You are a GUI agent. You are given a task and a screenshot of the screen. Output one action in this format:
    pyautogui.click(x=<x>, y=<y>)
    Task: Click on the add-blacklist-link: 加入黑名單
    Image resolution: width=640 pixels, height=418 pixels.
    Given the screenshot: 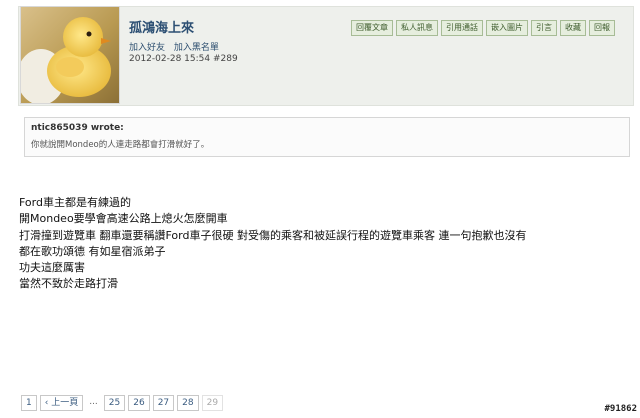 What is the action you would take?
    pyautogui.click(x=196, y=48)
    